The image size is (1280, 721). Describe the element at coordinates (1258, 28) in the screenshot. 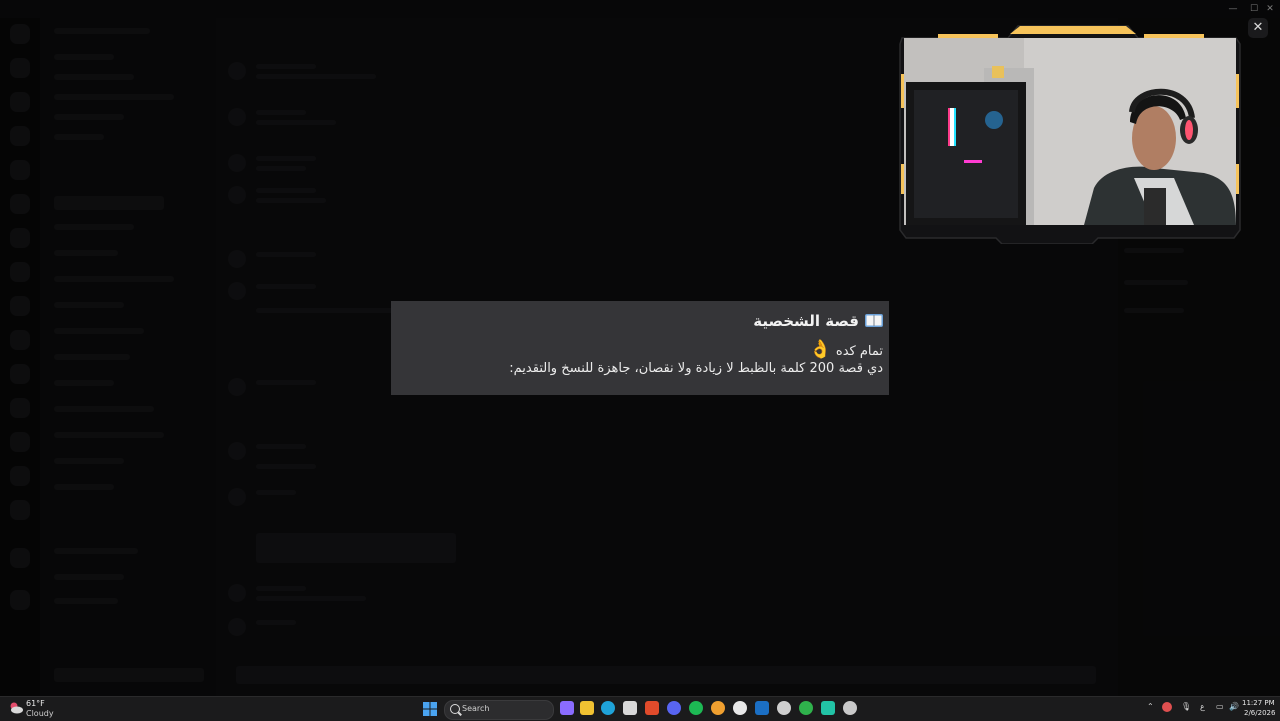

I see `close-lightbox-button: ✕` at that location.